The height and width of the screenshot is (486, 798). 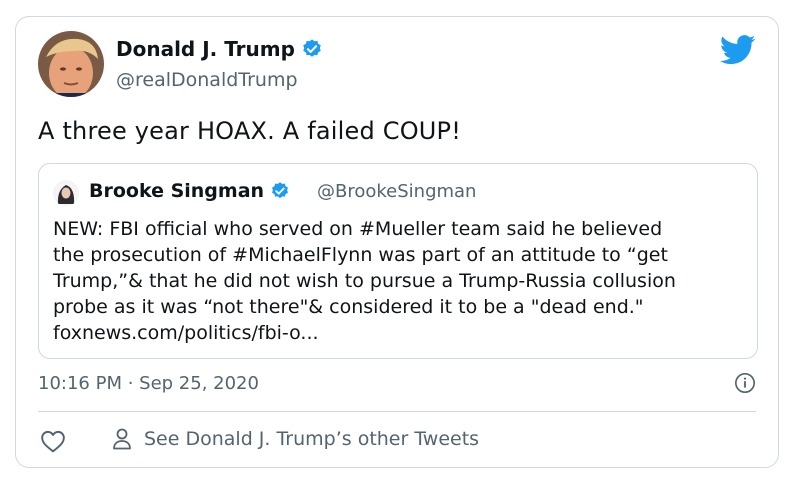 I want to click on heart-icon, so click(x=53, y=441).